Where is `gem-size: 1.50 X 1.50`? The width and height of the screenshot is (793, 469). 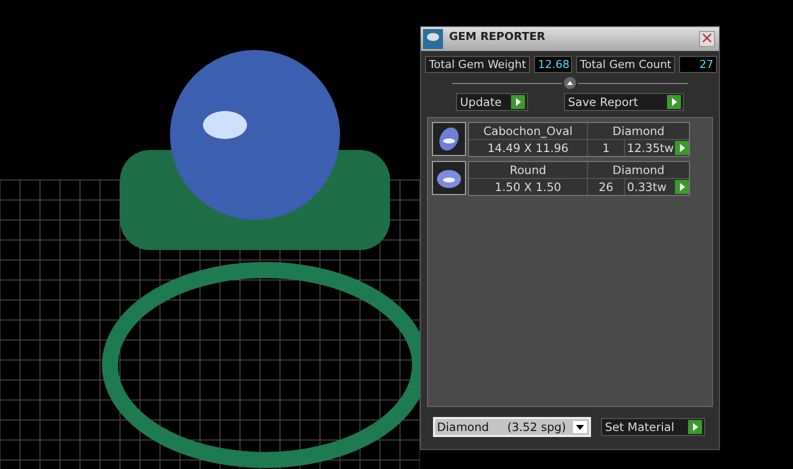 gem-size: 1.50 X 1.50 is located at coordinates (528, 187).